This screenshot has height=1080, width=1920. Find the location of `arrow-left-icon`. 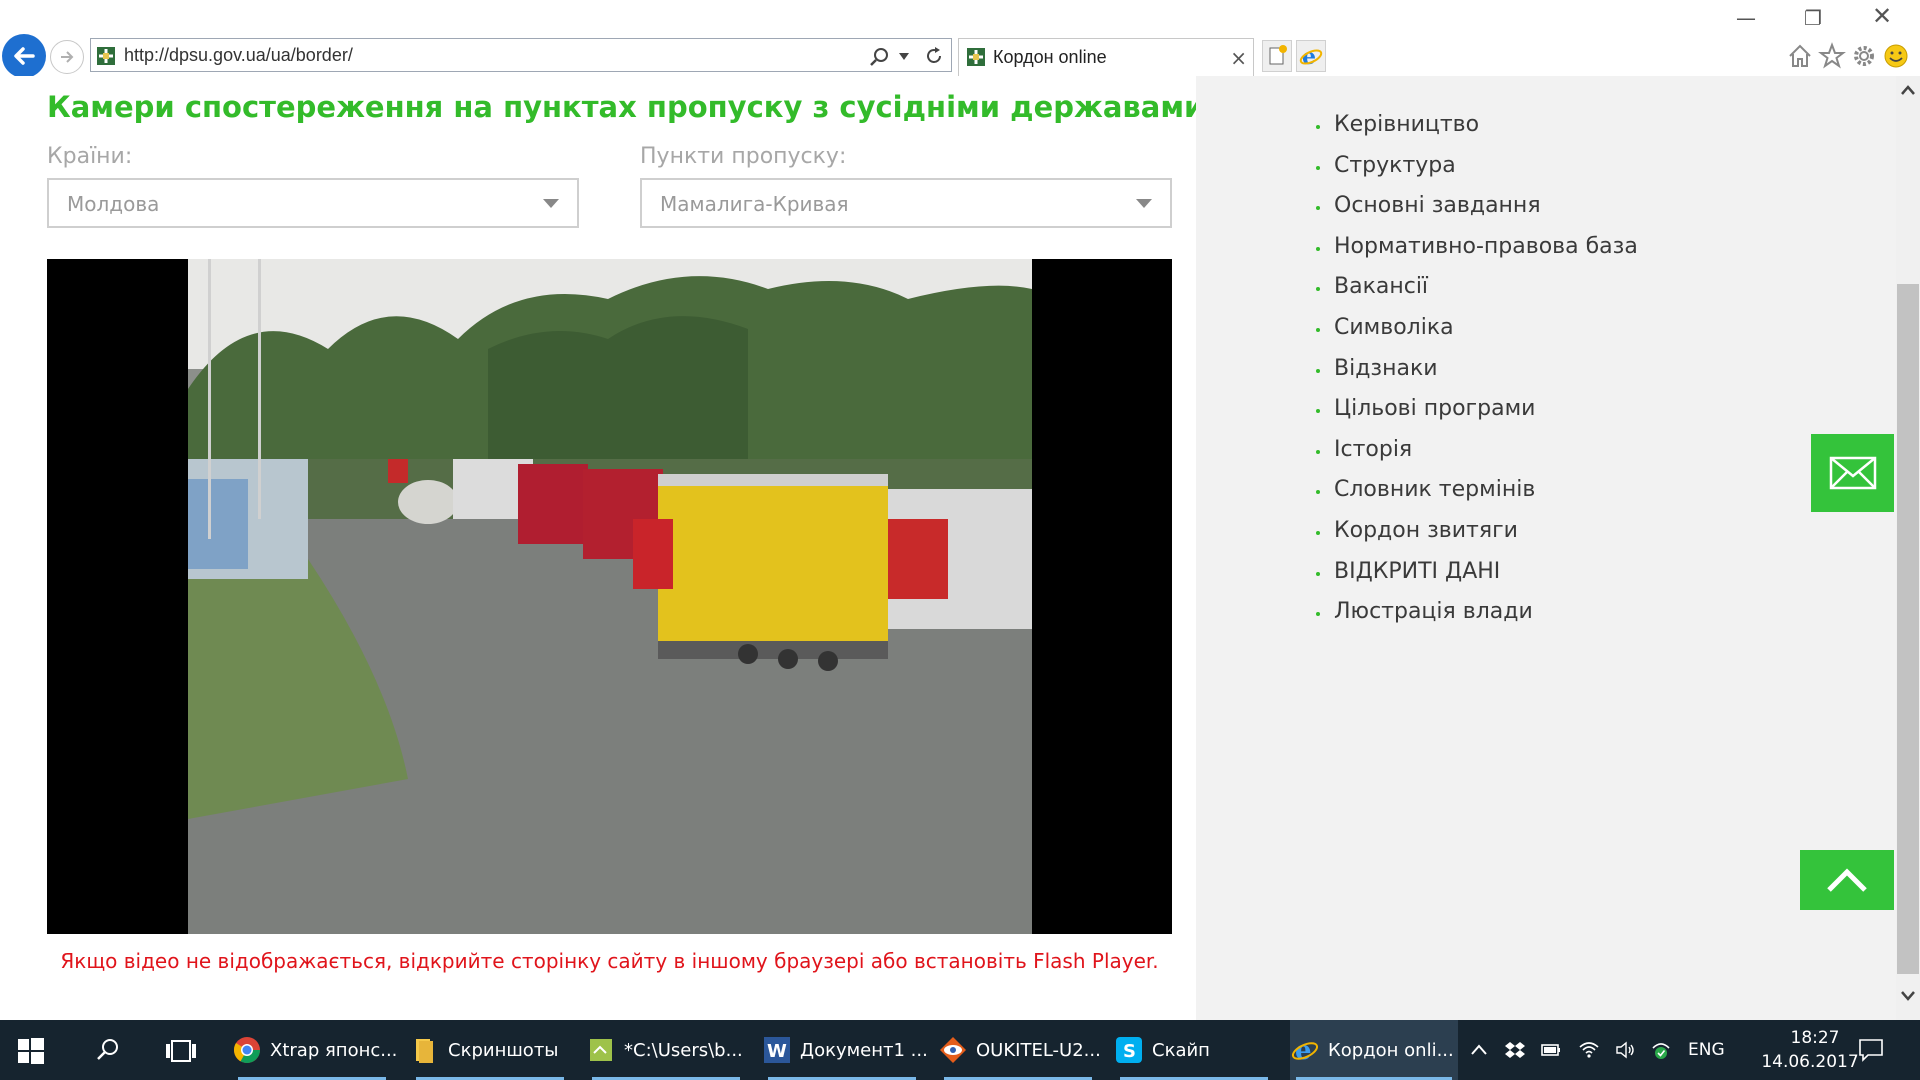

arrow-left-icon is located at coordinates (24, 56).